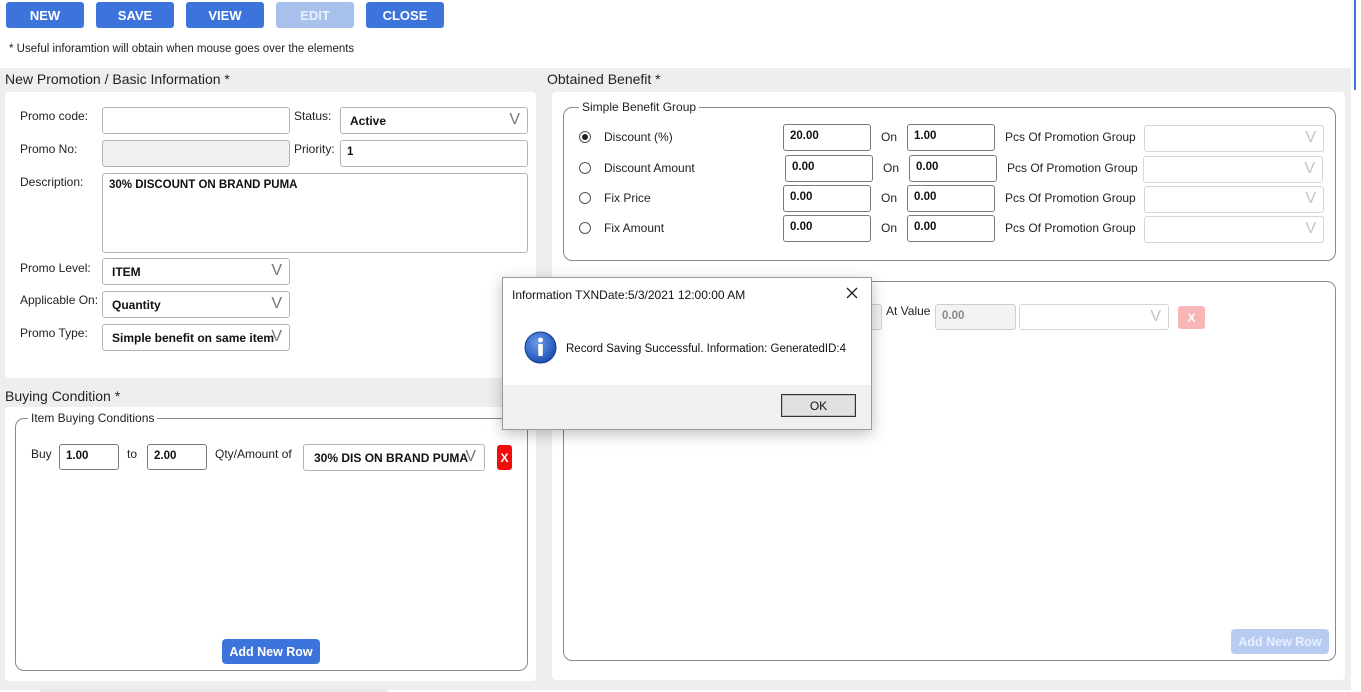  I want to click on buying-condition-title: Buying Condition *, so click(63, 396).